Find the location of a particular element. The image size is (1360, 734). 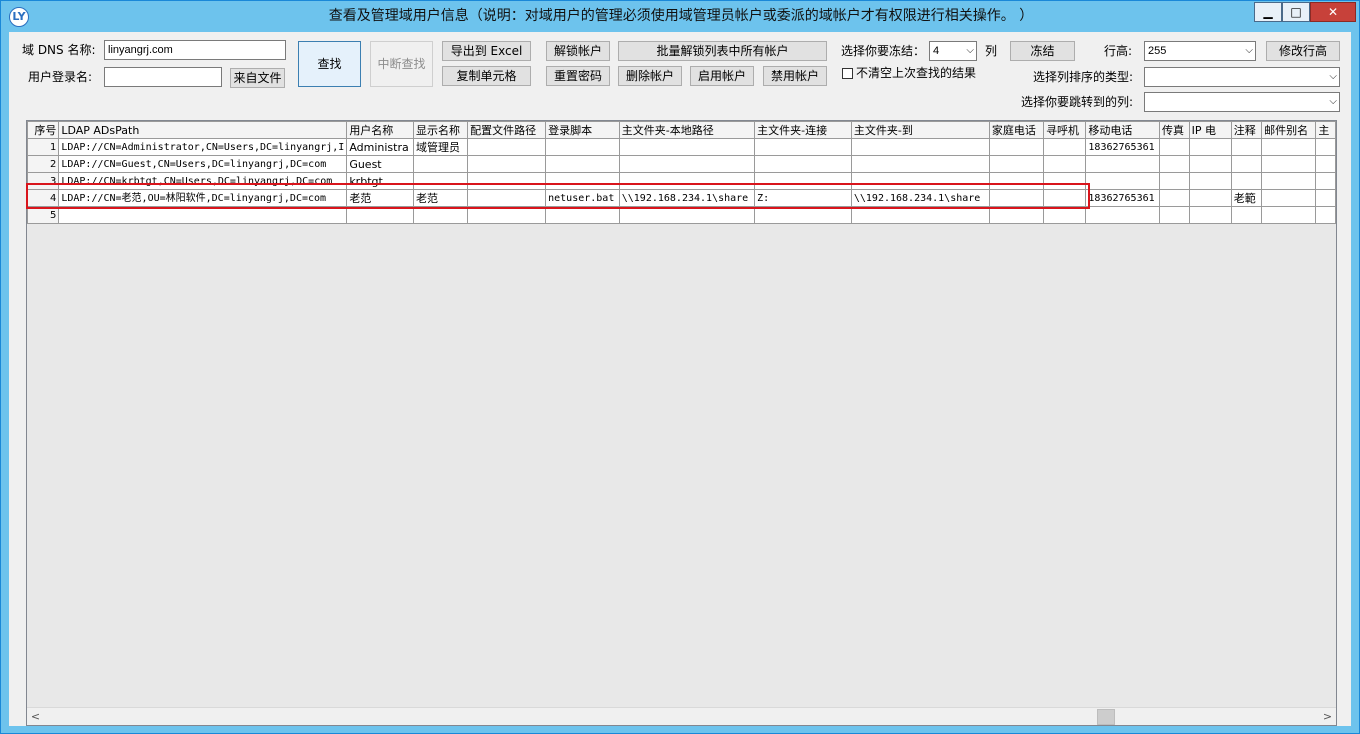

sort-type-select: ⌵ is located at coordinates (1242, 77).